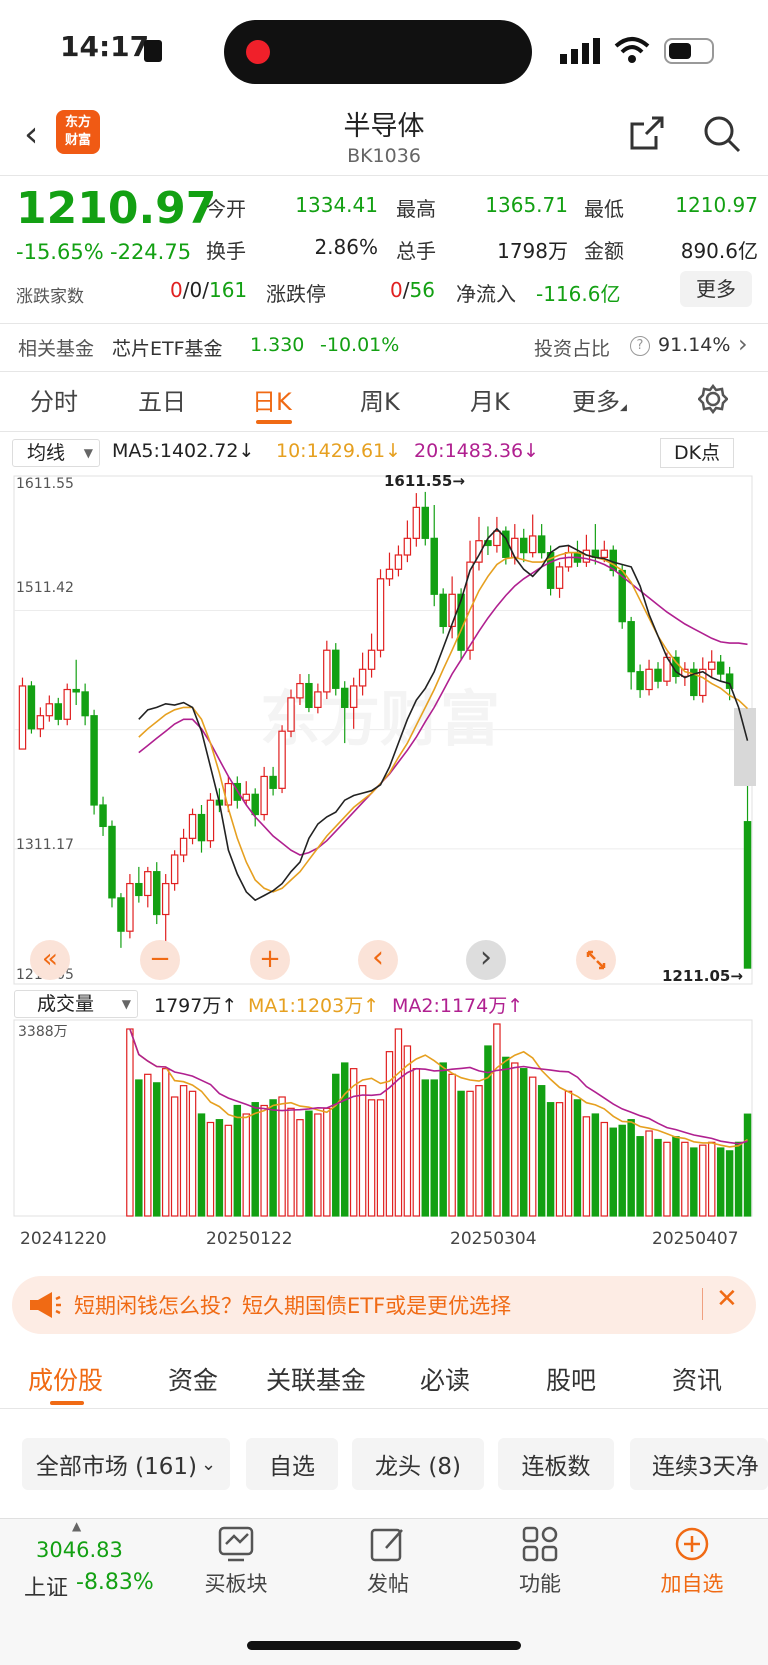  What do you see at coordinates (486, 960) in the screenshot?
I see `next-button: ›` at bounding box center [486, 960].